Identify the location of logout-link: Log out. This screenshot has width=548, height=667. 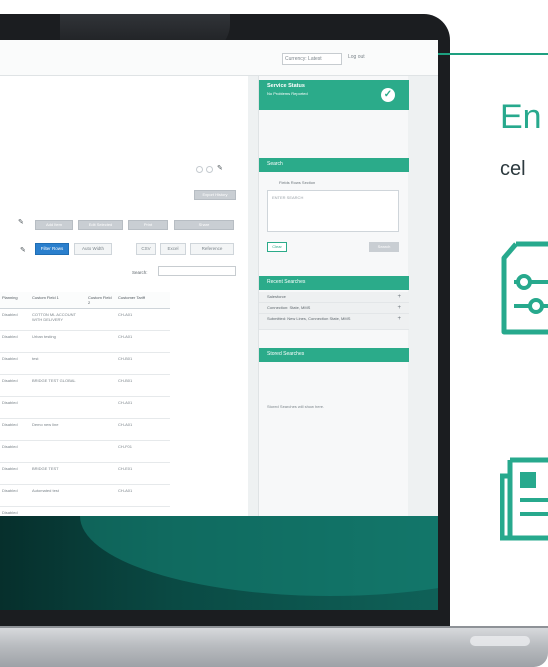
(356, 57).